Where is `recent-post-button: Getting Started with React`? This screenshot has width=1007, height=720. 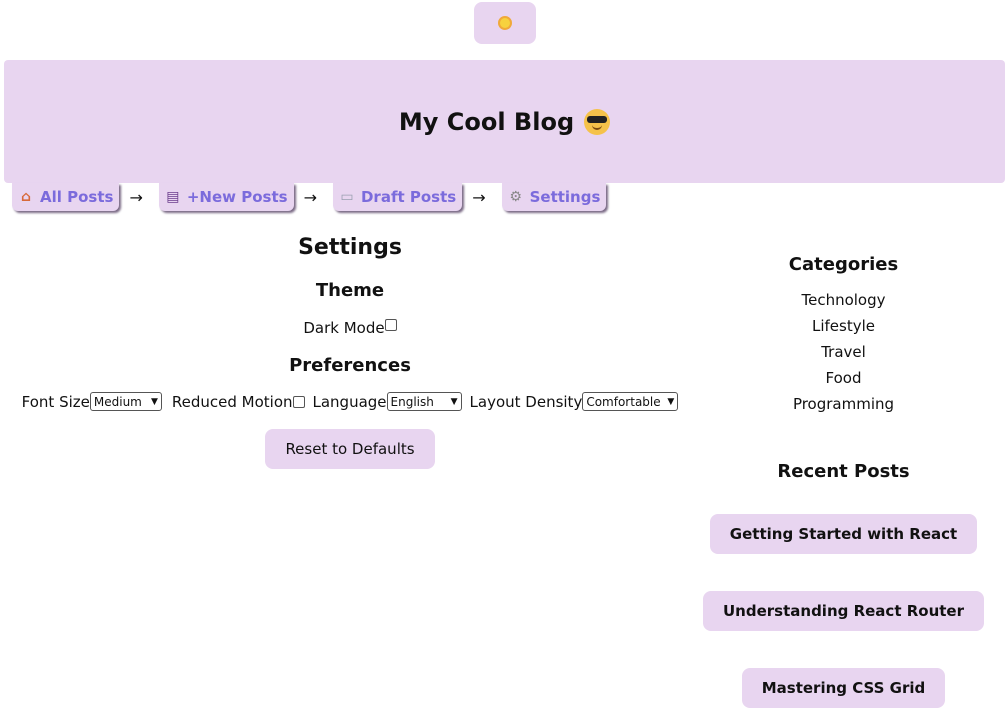
recent-post-button: Getting Started with React is located at coordinates (843, 534).